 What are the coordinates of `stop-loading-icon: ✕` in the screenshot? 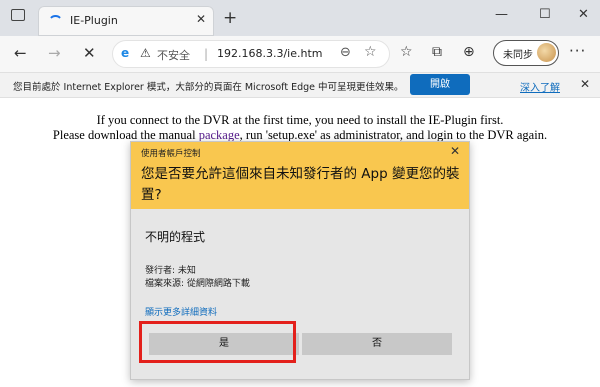 It's located at (89, 53).